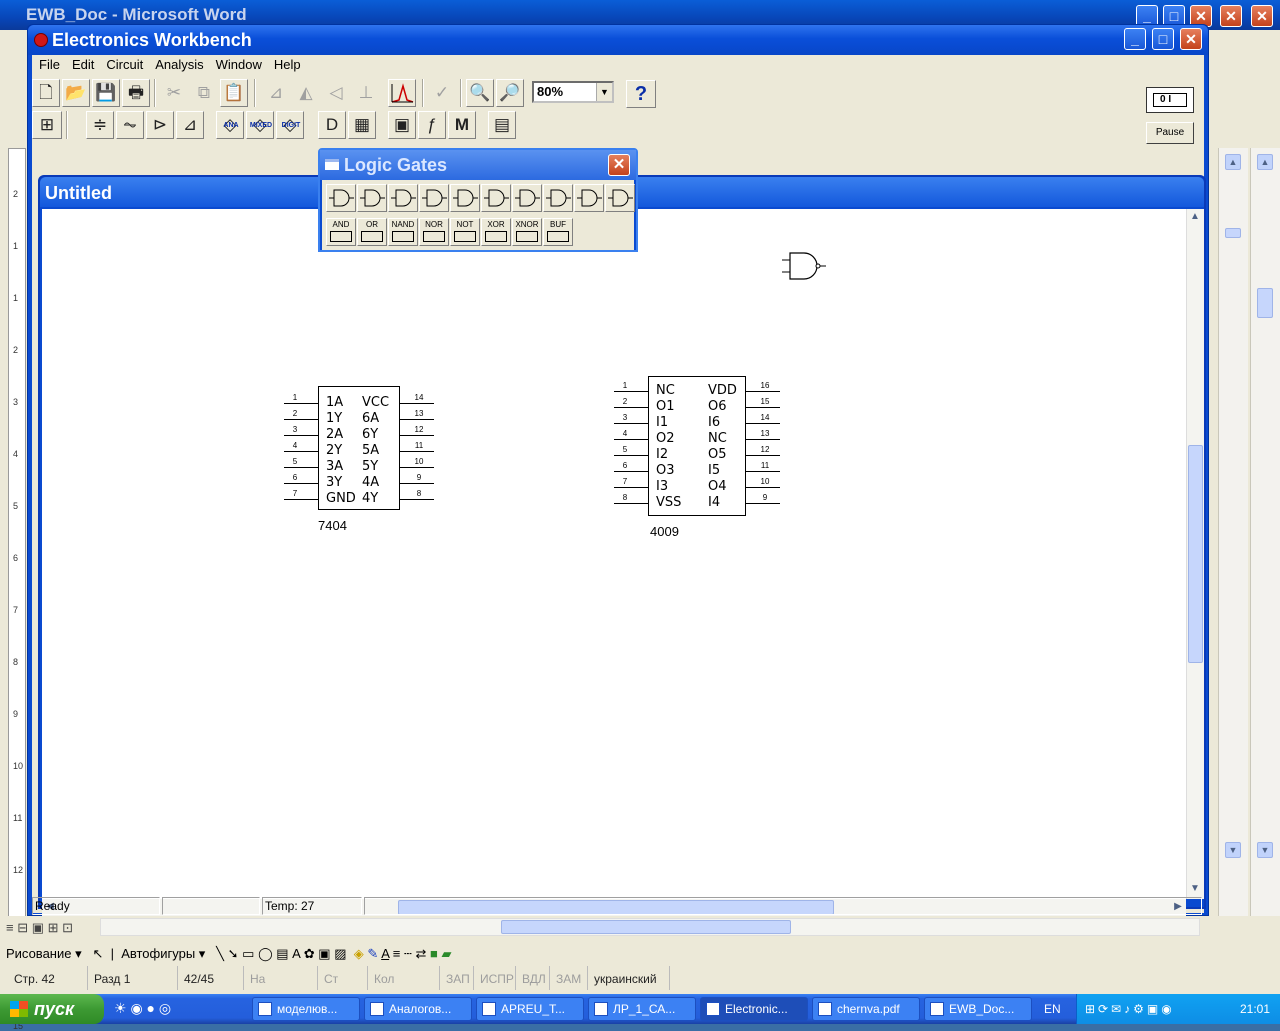  Describe the element at coordinates (385, 953) in the screenshot. I see `font-color-icon: A` at that location.